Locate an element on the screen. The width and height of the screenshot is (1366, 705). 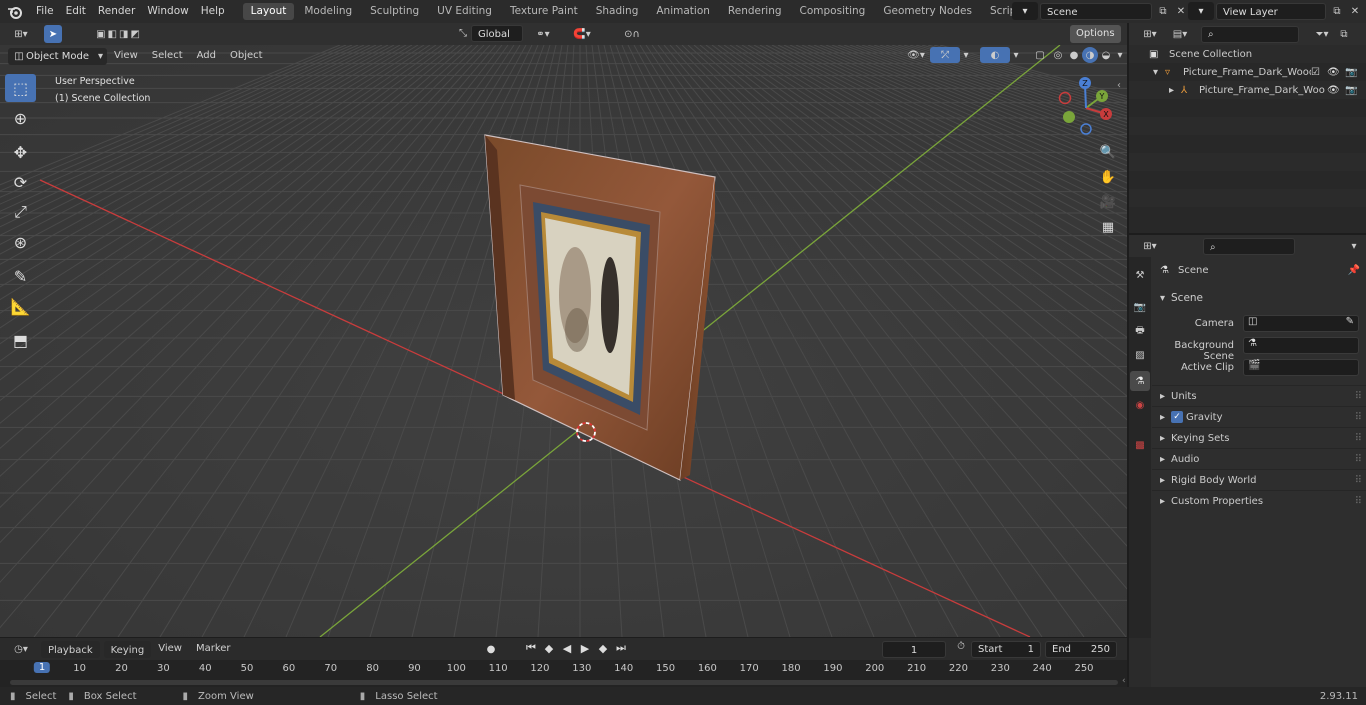
tab-geometry-nodes: Geometry Nodes is located at coordinates (927, 11).